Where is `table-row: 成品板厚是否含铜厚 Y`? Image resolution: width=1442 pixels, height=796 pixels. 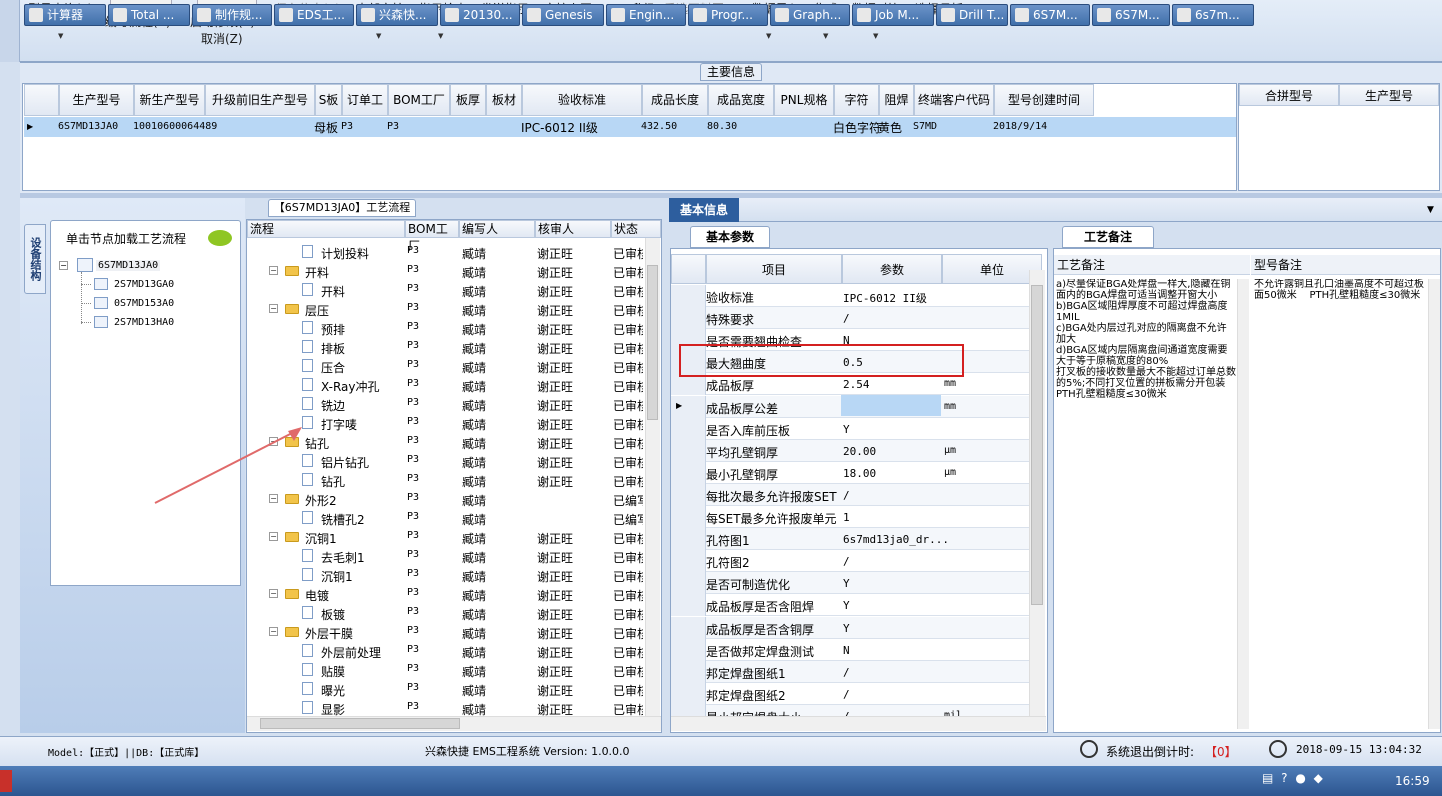 table-row: 成品板厚是否含铜厚 Y is located at coordinates (856, 627).